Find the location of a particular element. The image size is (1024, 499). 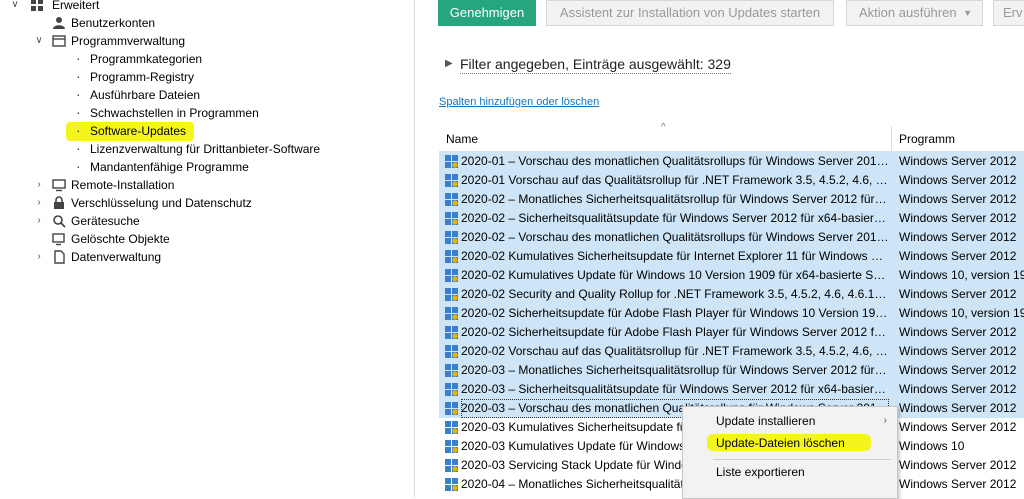

tree-label: Gerätesuche is located at coordinates (105, 221).